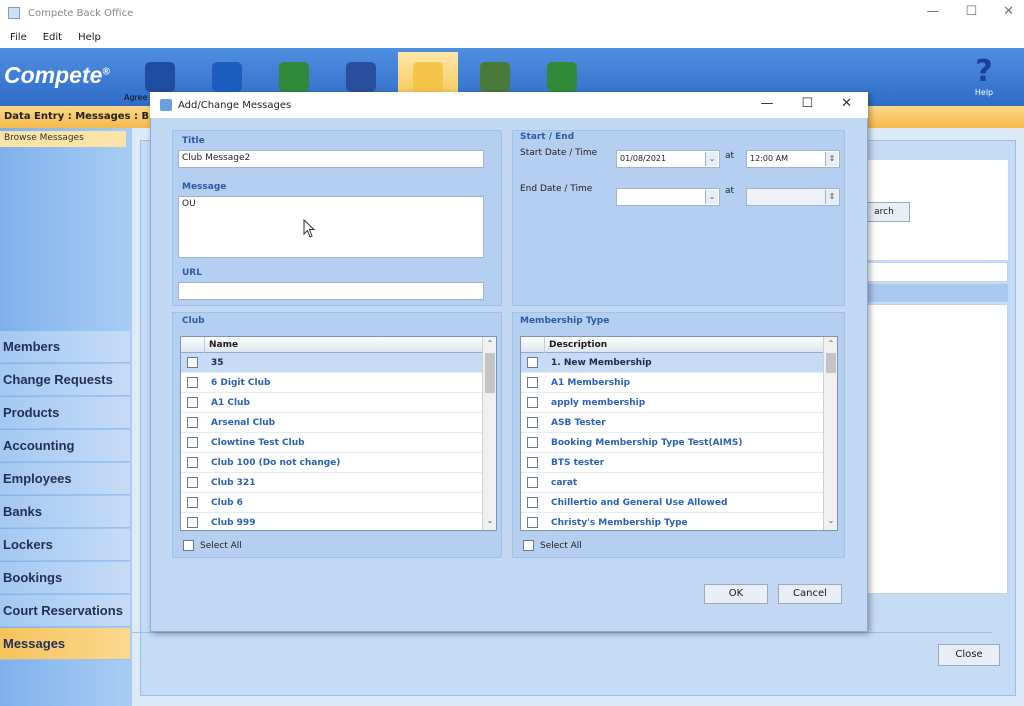  I want to click on menu-help: Help, so click(89, 37).